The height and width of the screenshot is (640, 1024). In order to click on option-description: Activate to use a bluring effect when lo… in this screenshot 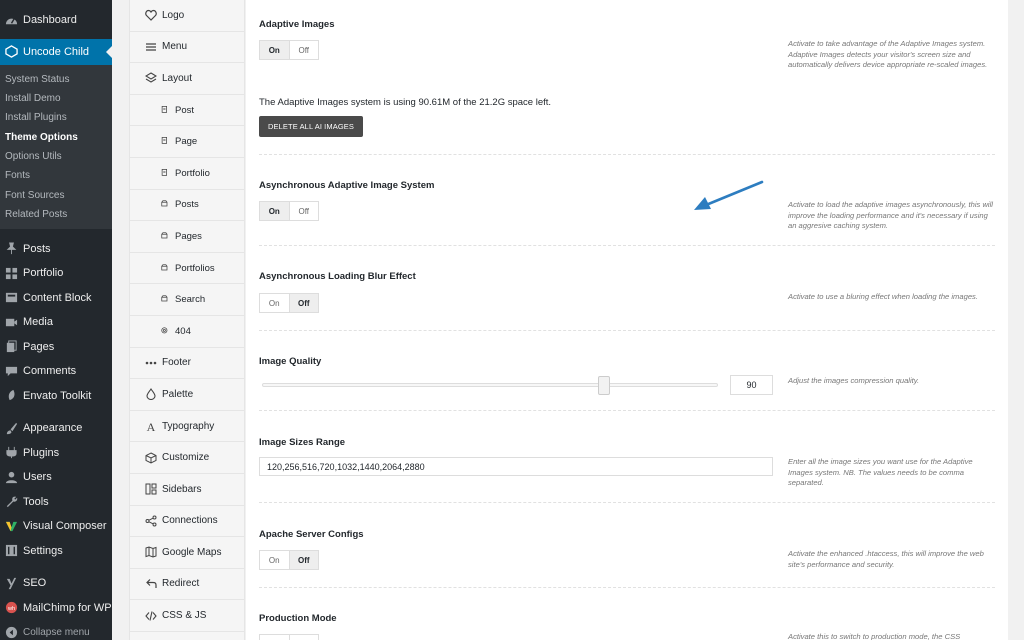, I will do `click(883, 296)`.